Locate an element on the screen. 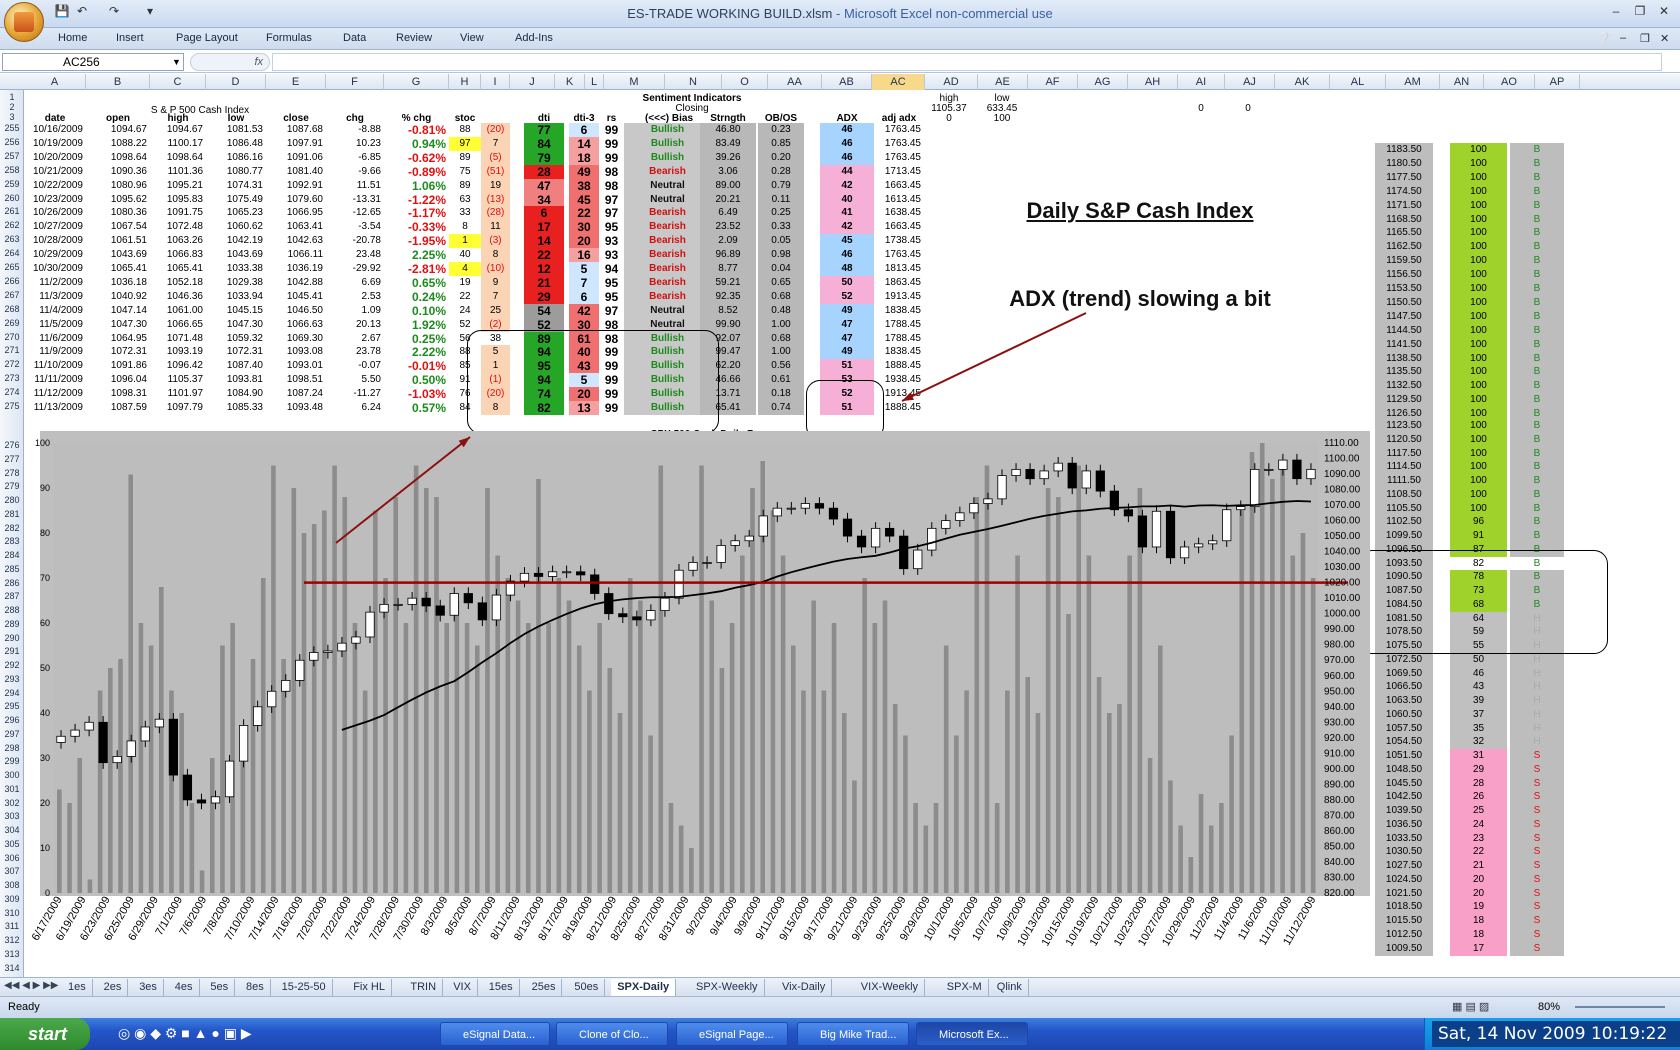 This screenshot has height=1050, width=1680. row-header: 274 is located at coordinates (12, 392).